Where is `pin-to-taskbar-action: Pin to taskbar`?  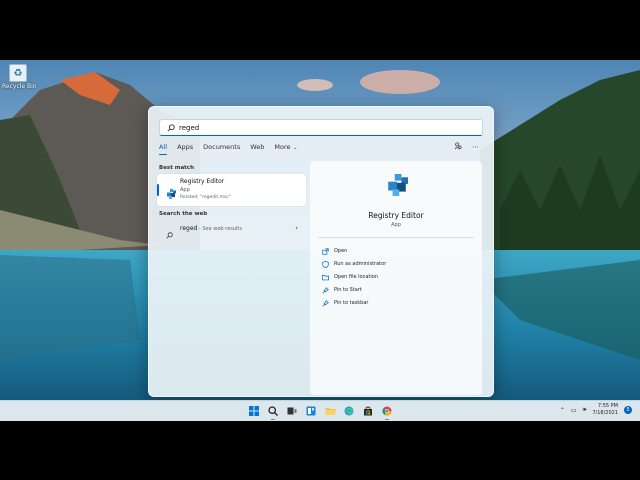
pin-to-taskbar-action: Pin to taskbar is located at coordinates (344, 303).